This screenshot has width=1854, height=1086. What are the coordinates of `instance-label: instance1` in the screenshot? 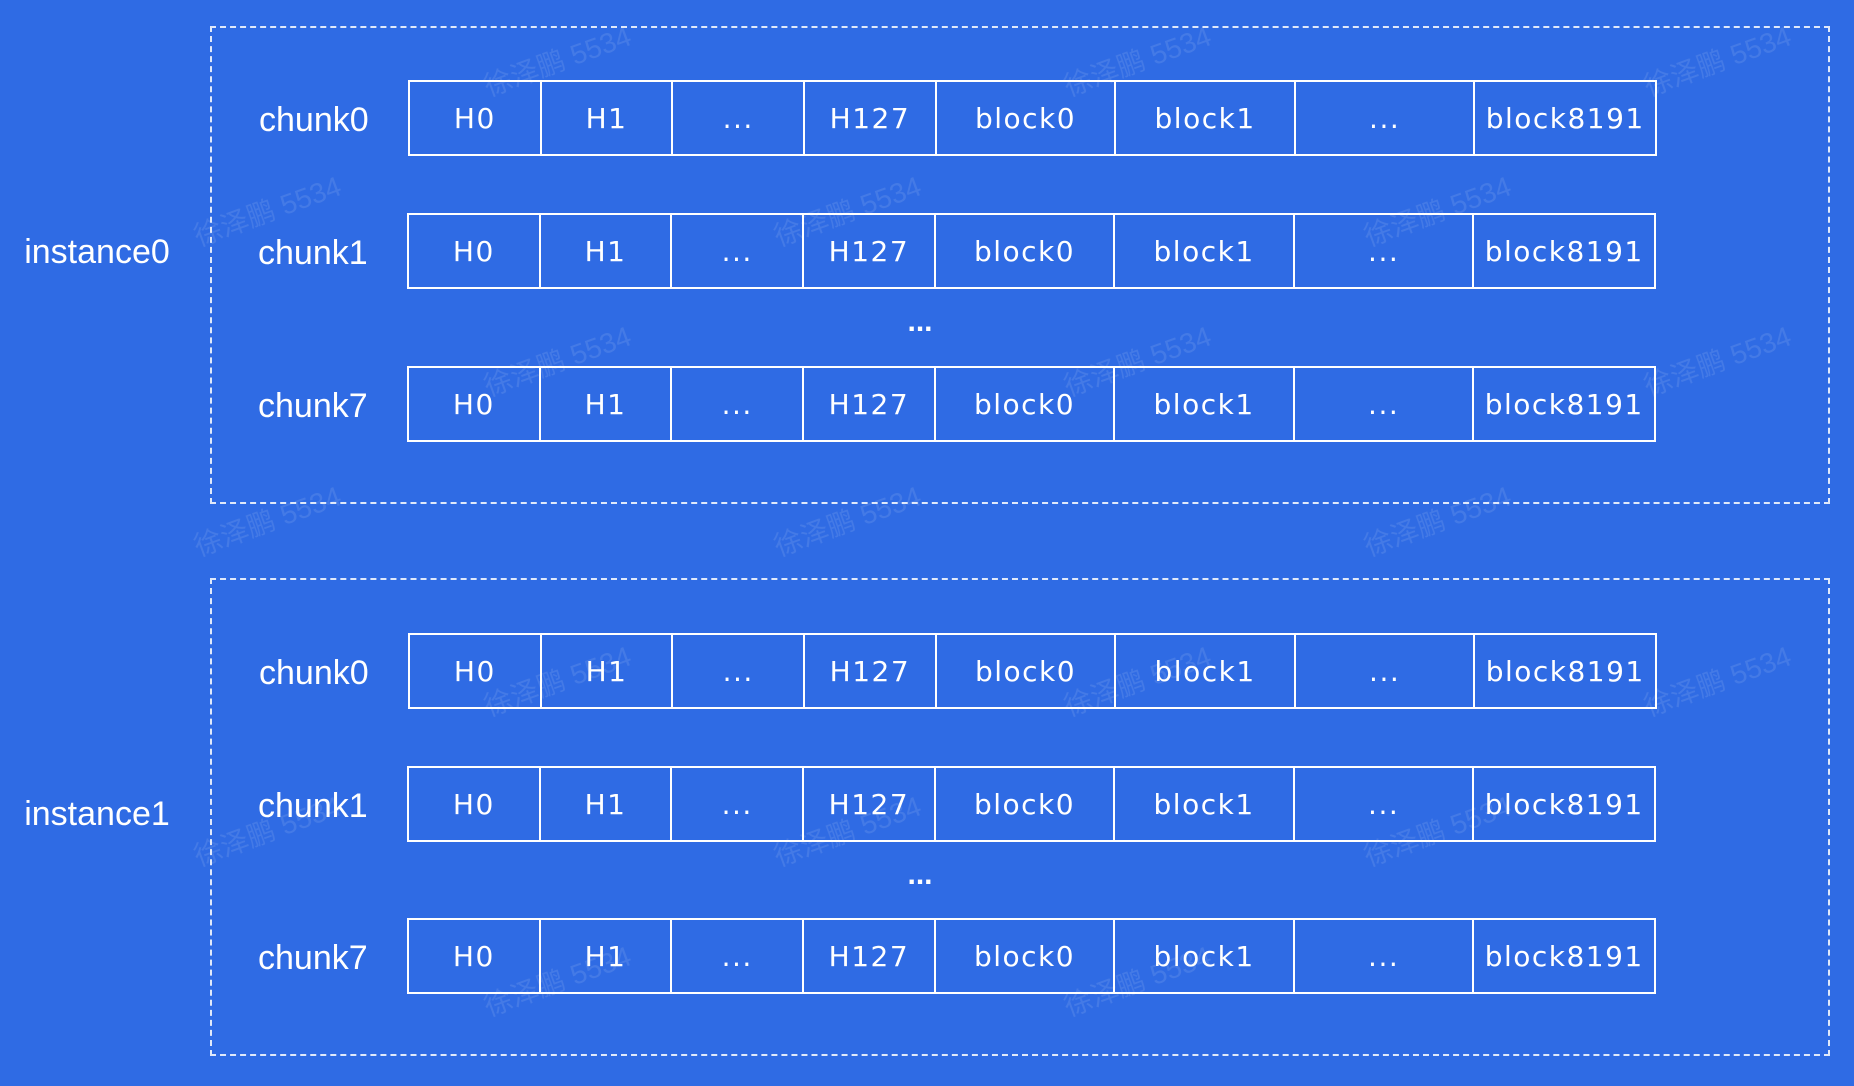 It's located at (97, 814).